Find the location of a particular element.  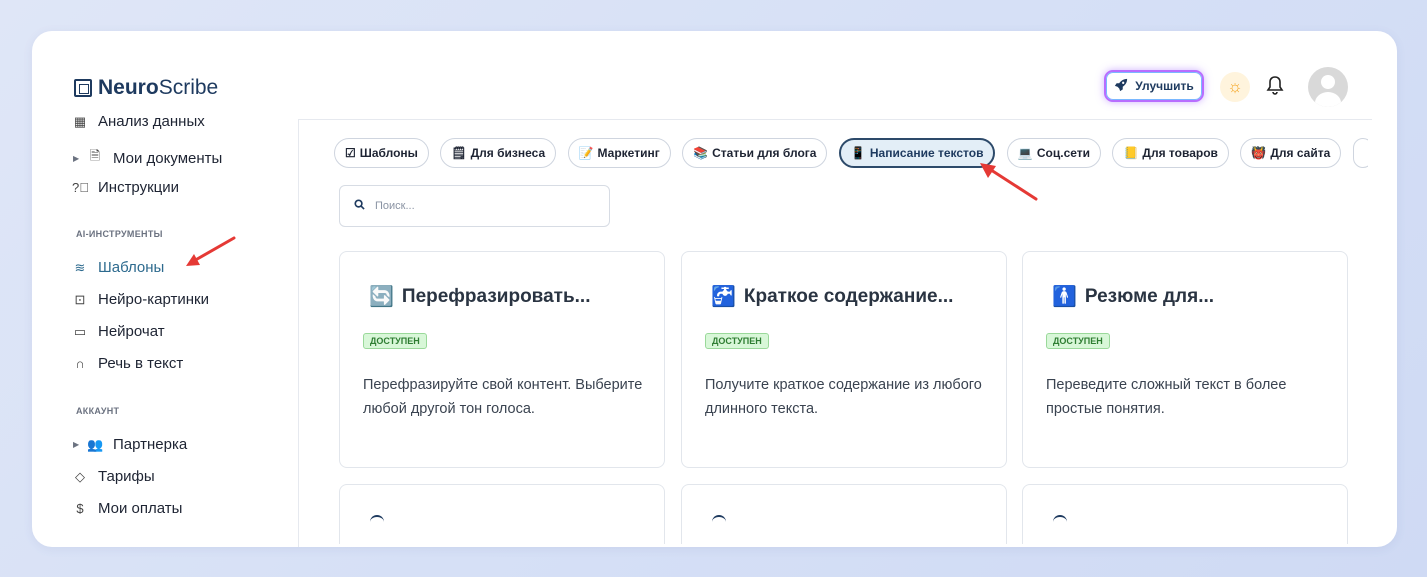

chip-label: Статьи для блога is located at coordinates (764, 153).